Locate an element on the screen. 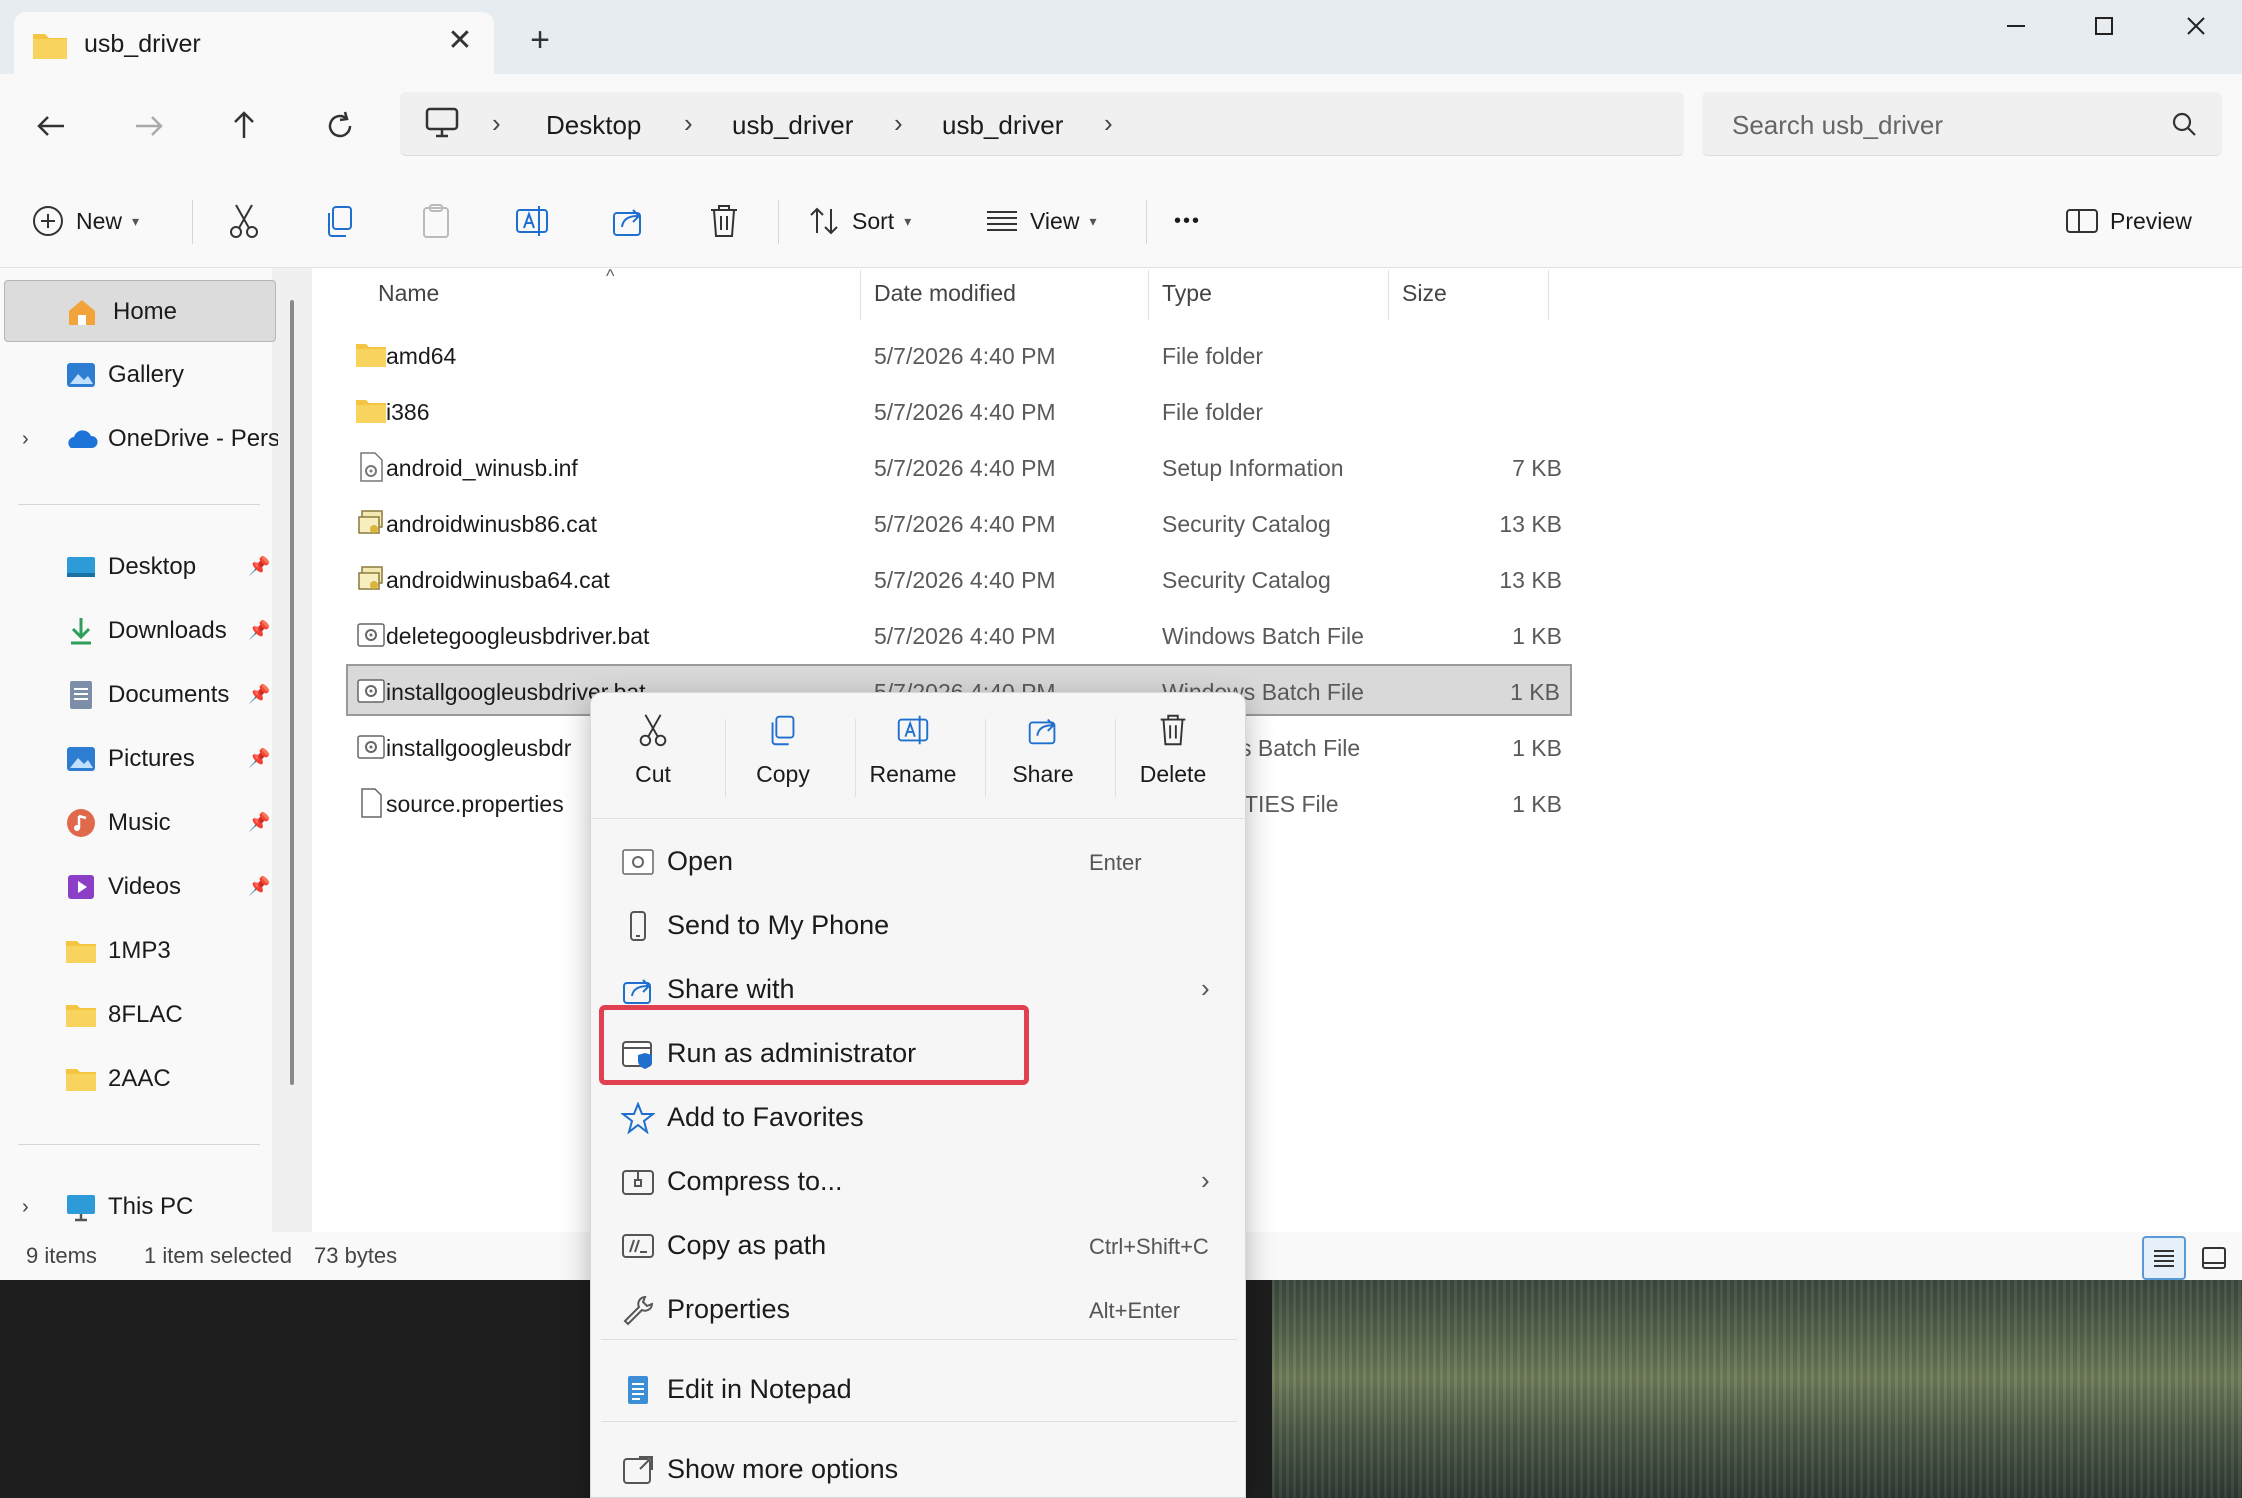  desktop-wallpaper-photo is located at coordinates (1757, 1389).